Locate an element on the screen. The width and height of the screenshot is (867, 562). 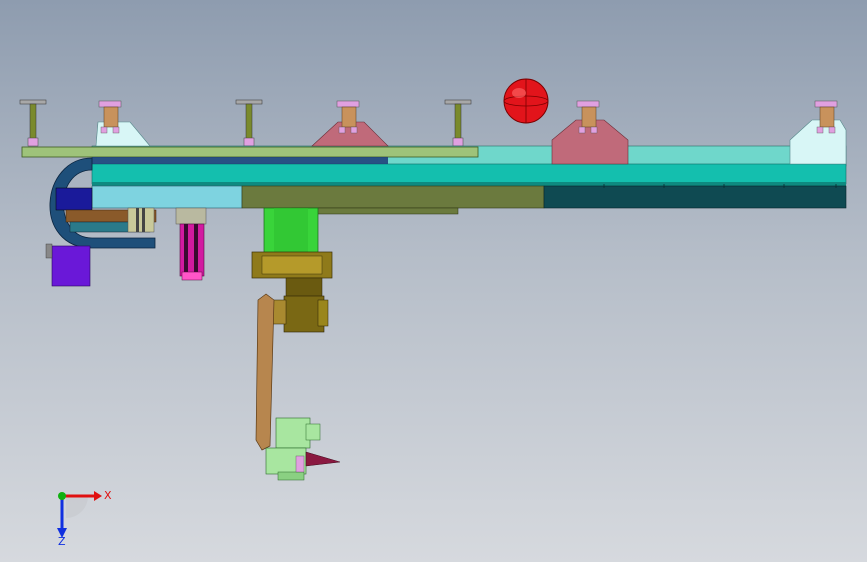
magenta-cylinder is located at coordinates (191, 244).